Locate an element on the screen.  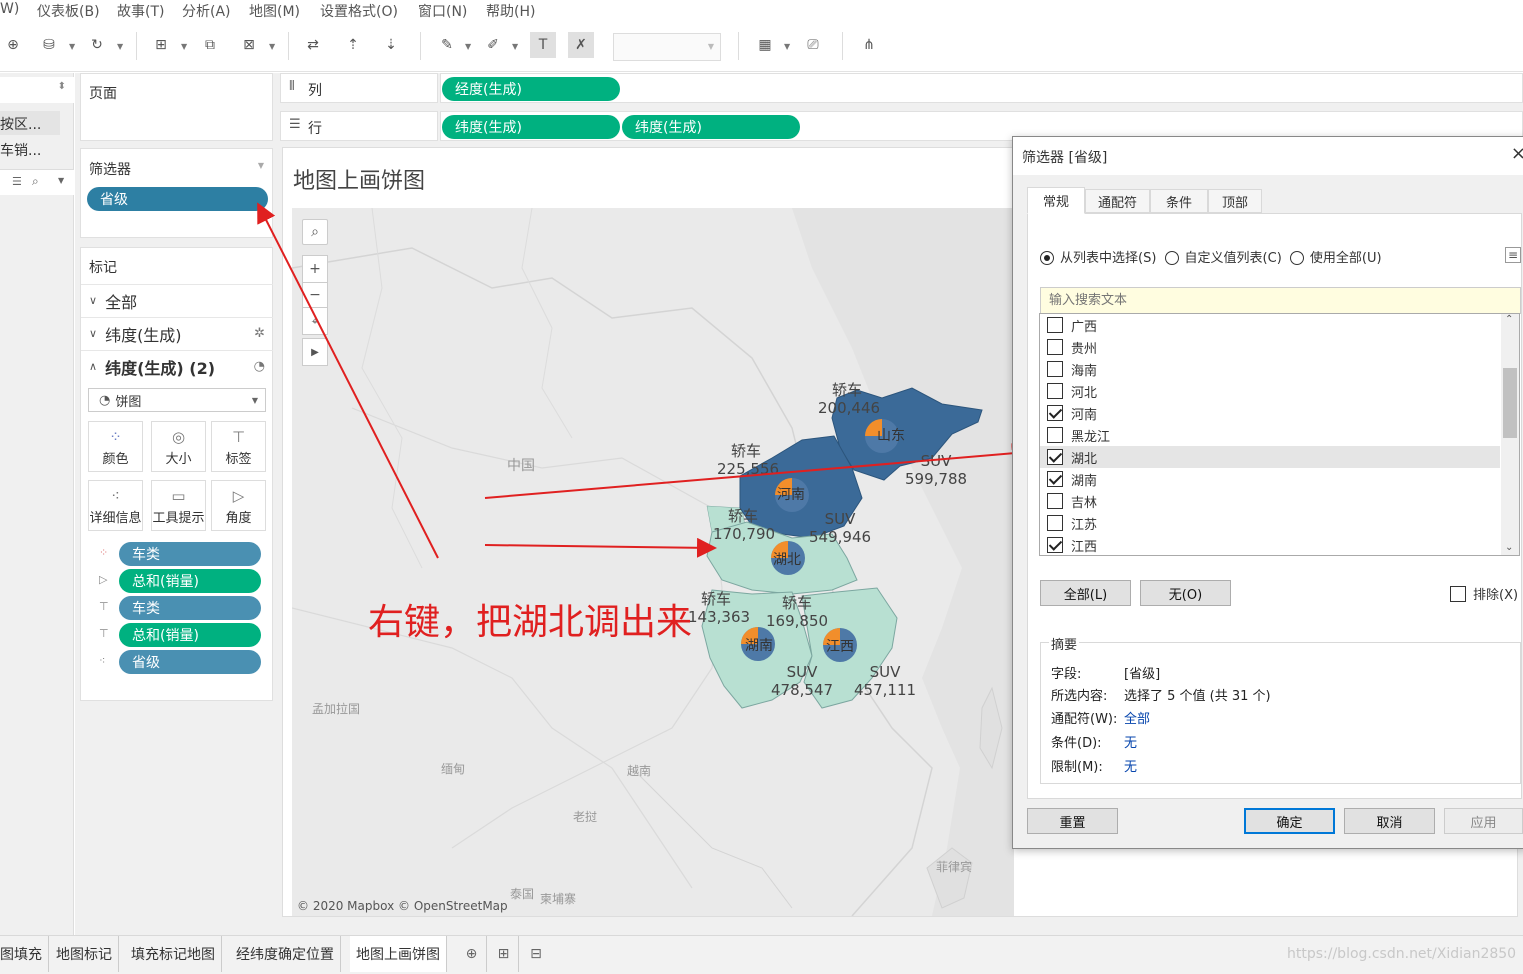
fit-dropdown: ▼ is located at coordinates (667, 47).